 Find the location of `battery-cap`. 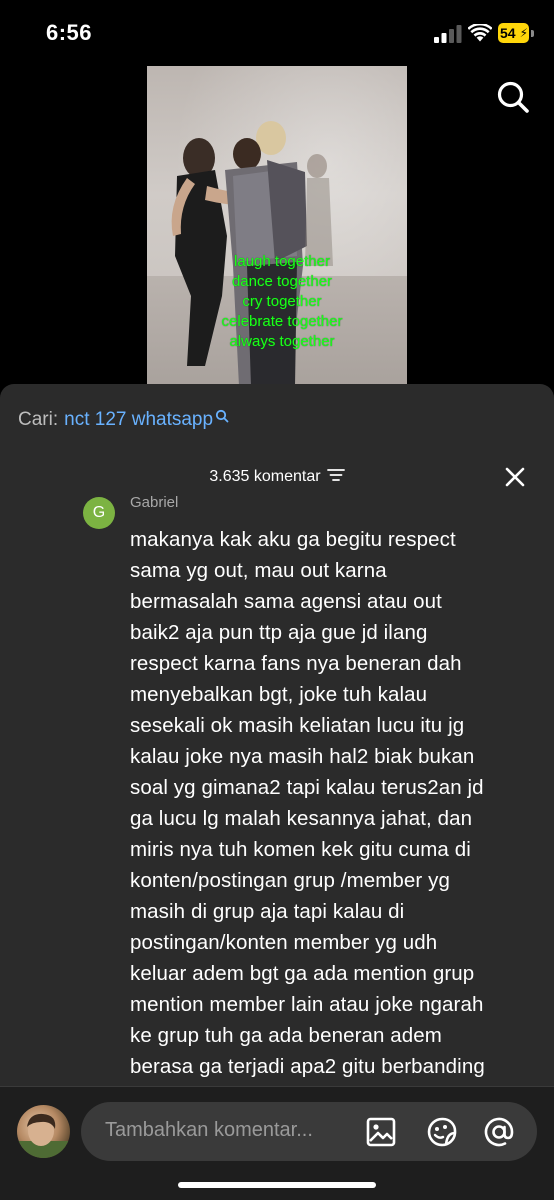

battery-cap is located at coordinates (532, 33).